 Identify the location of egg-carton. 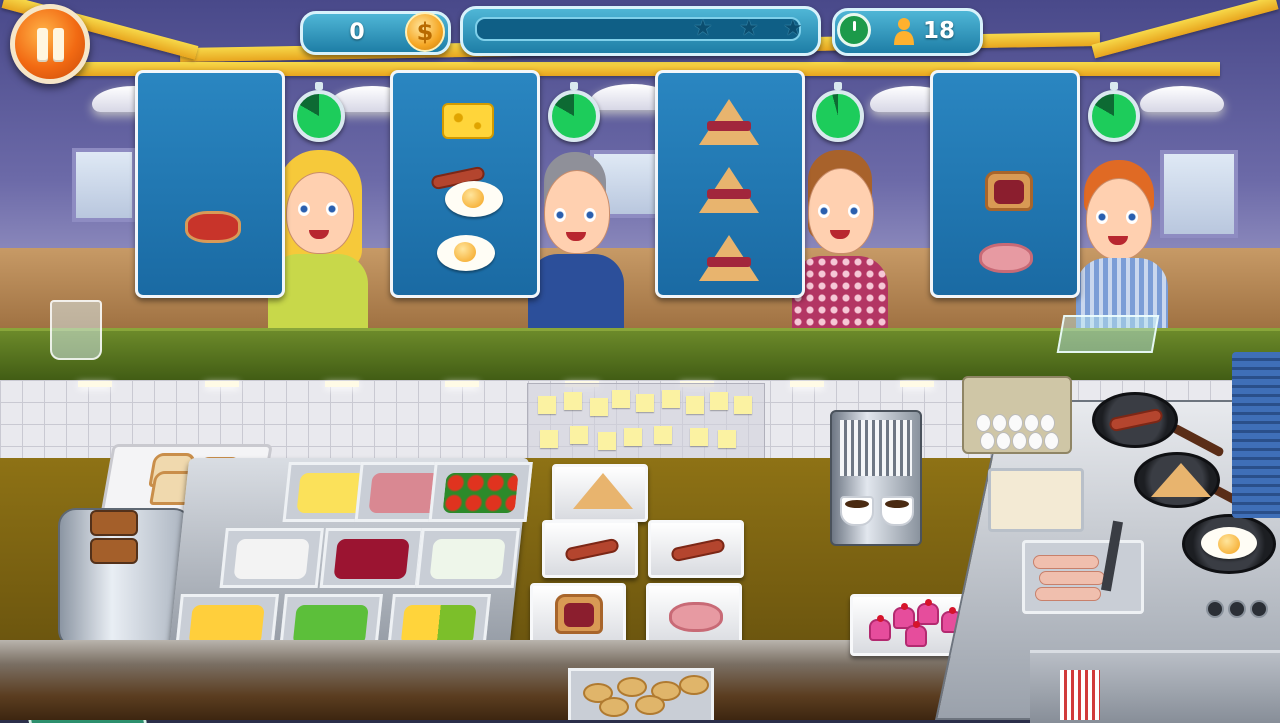
(1017, 415).